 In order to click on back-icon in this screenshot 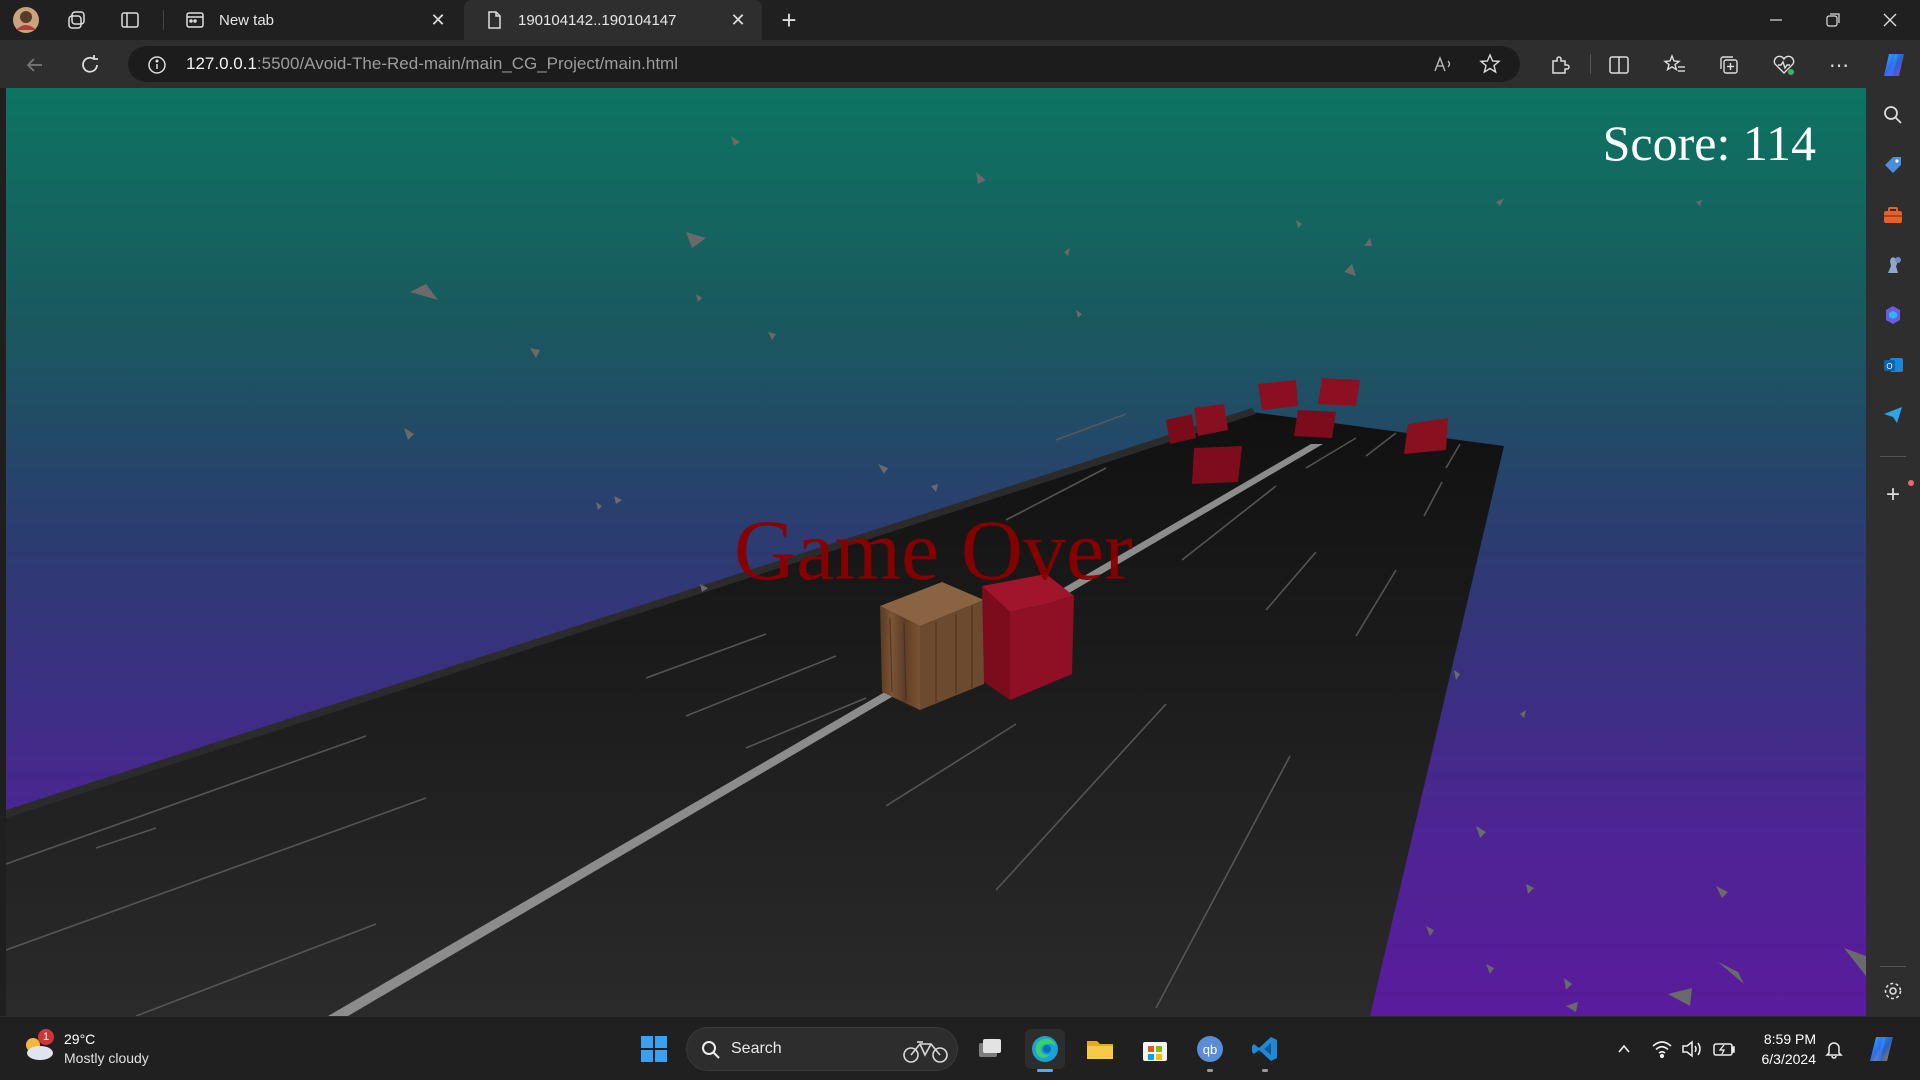, I will do `click(35, 65)`.